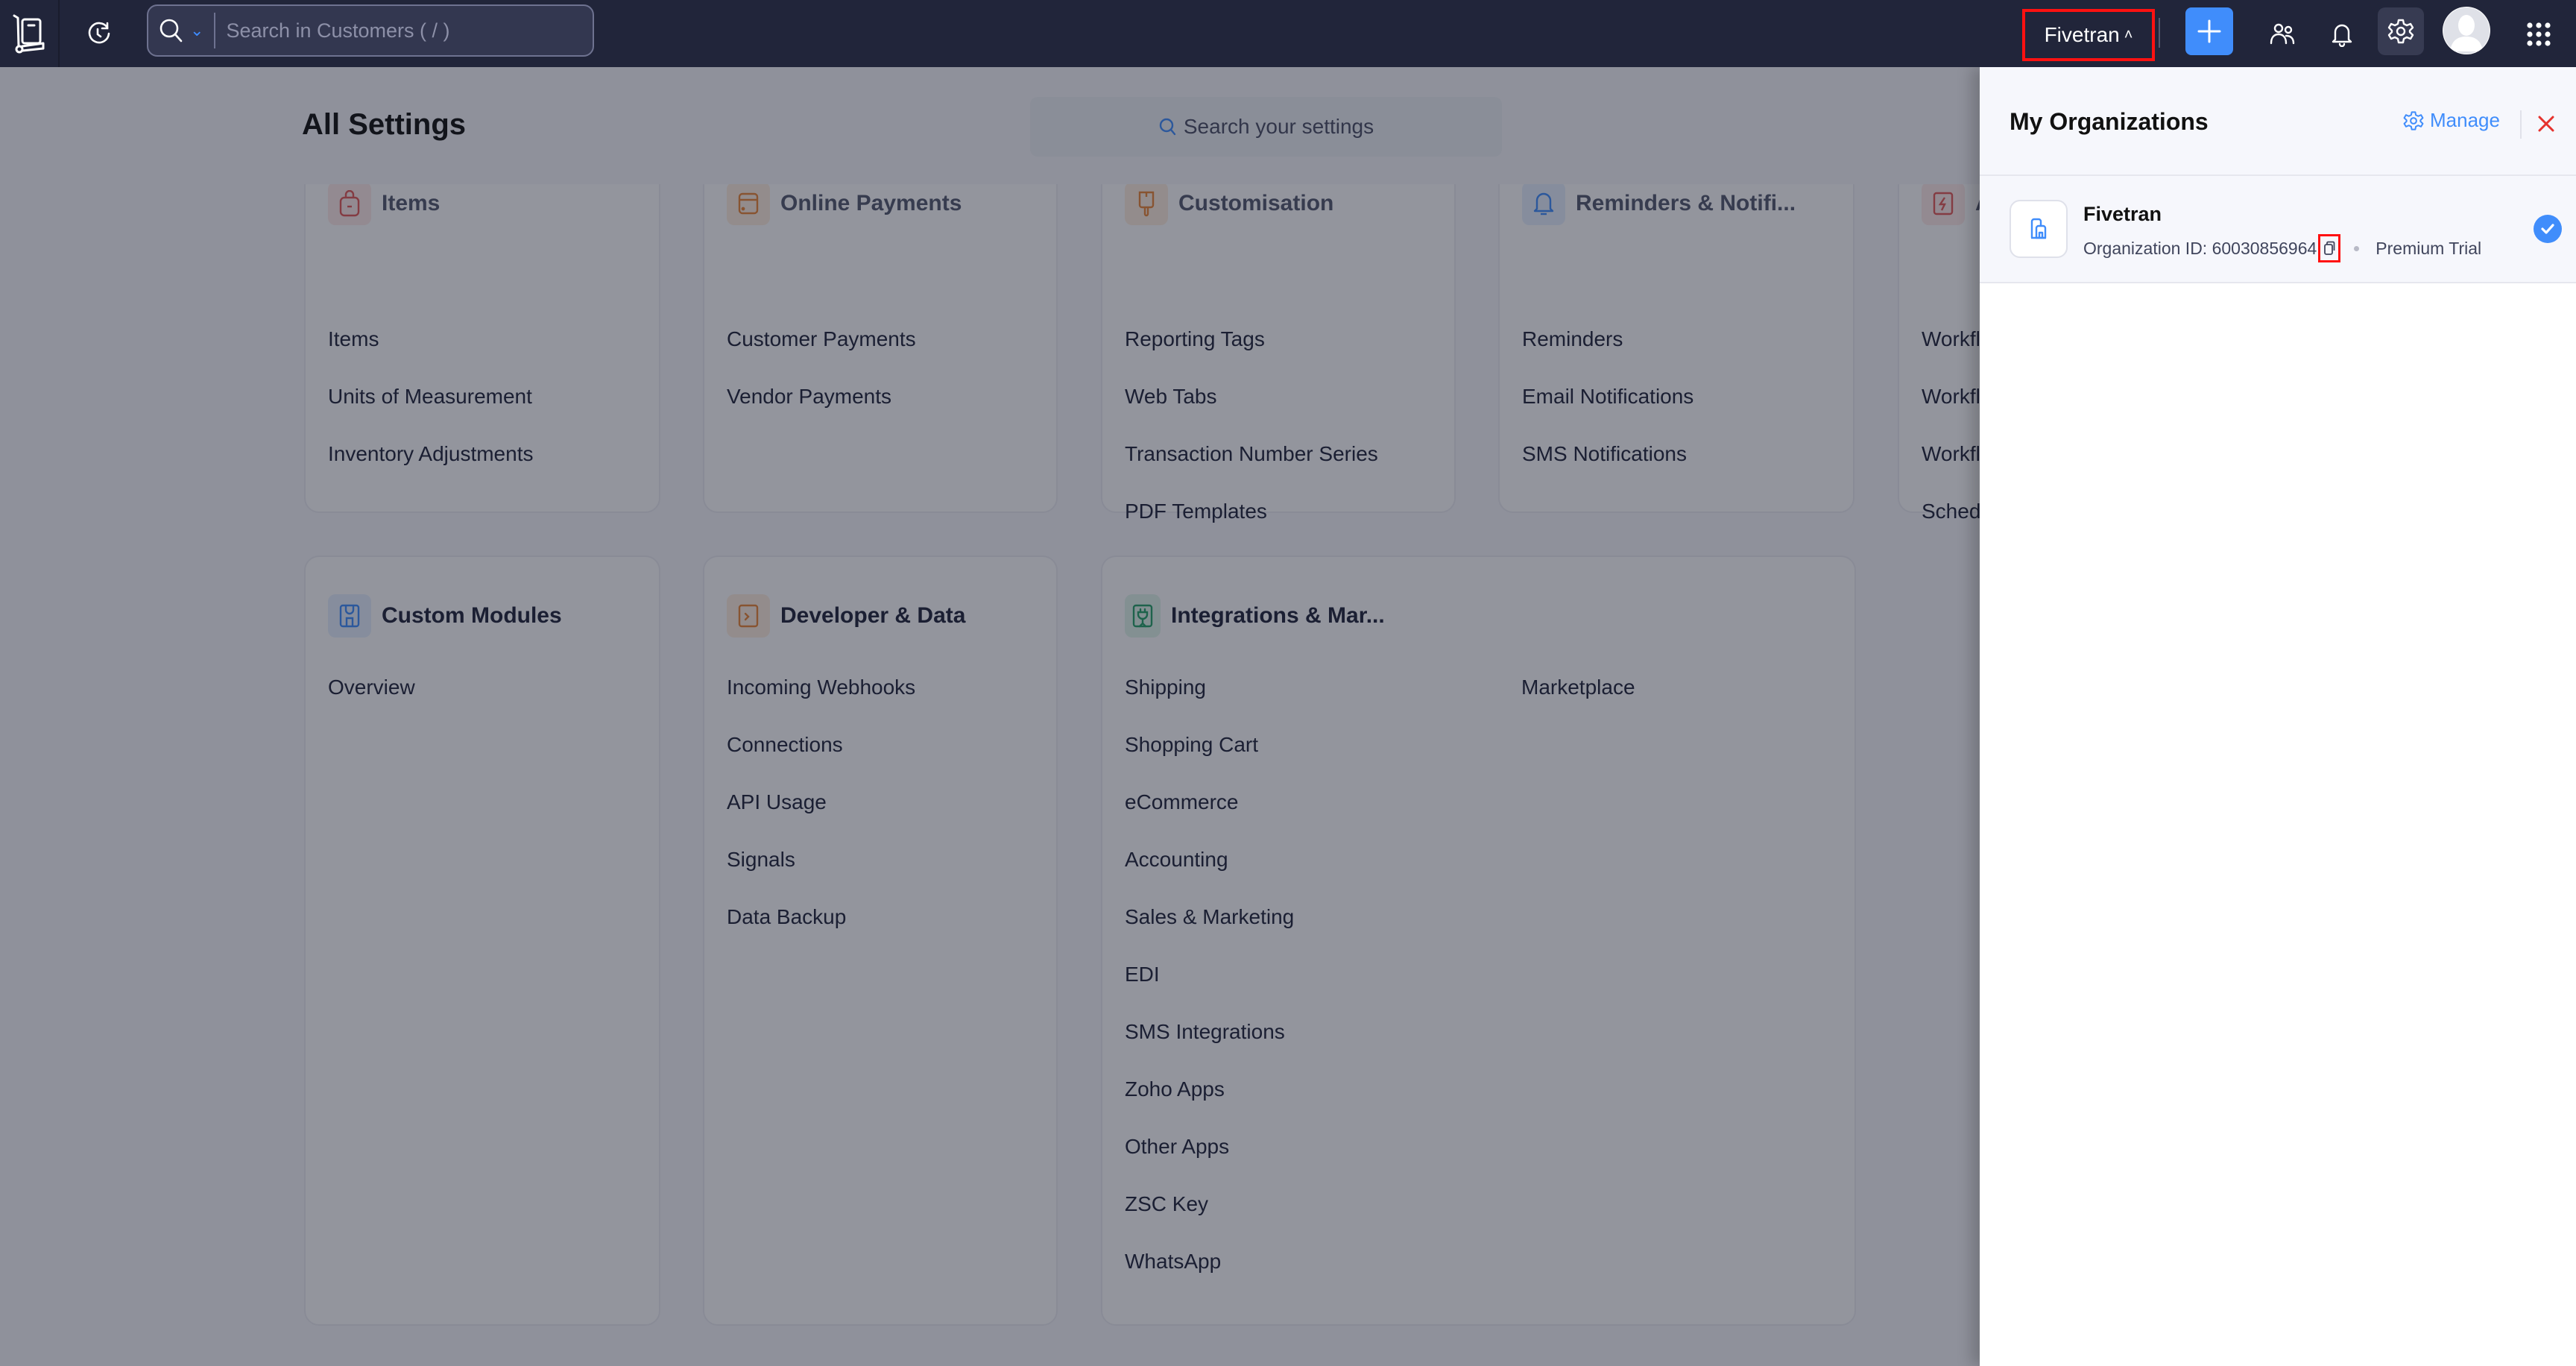  What do you see at coordinates (175, 30) in the screenshot?
I see `search-icon` at bounding box center [175, 30].